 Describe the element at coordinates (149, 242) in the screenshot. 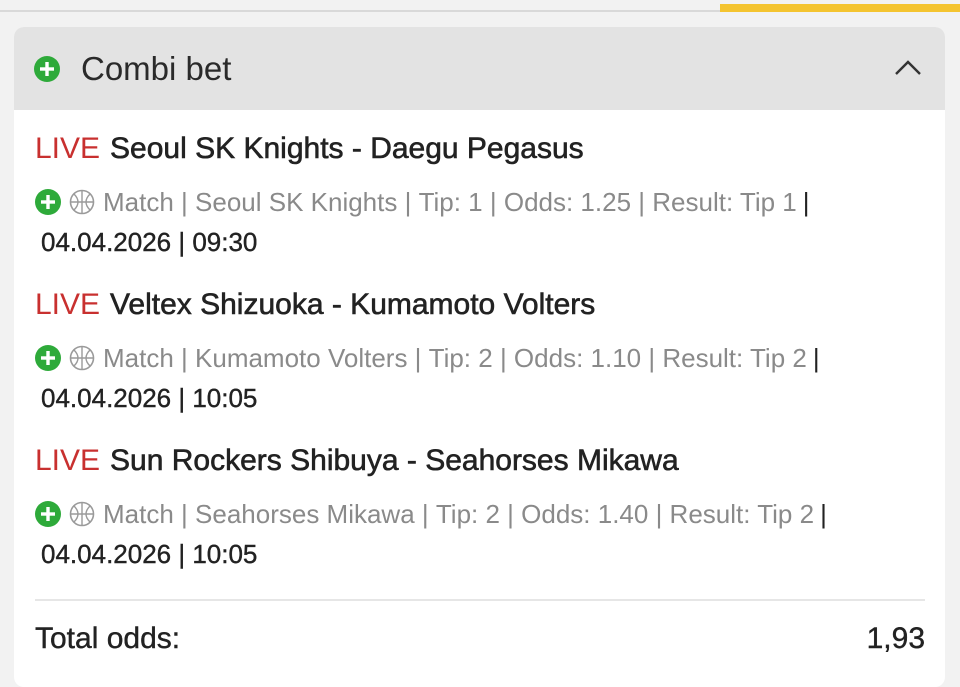

I see `bet-date: 04.04.2026 | 09:30` at that location.